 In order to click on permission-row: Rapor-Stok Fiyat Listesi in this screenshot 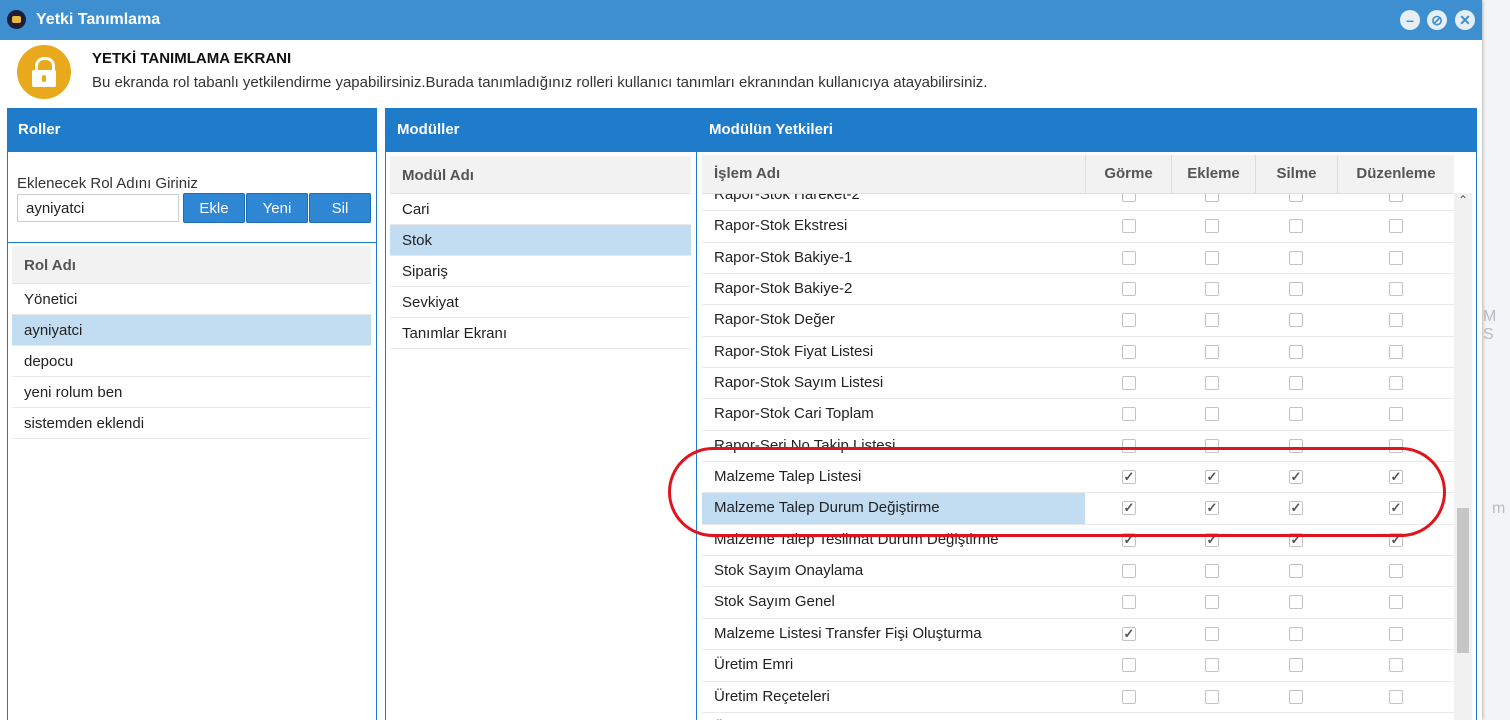, I will do `click(1078, 353)`.